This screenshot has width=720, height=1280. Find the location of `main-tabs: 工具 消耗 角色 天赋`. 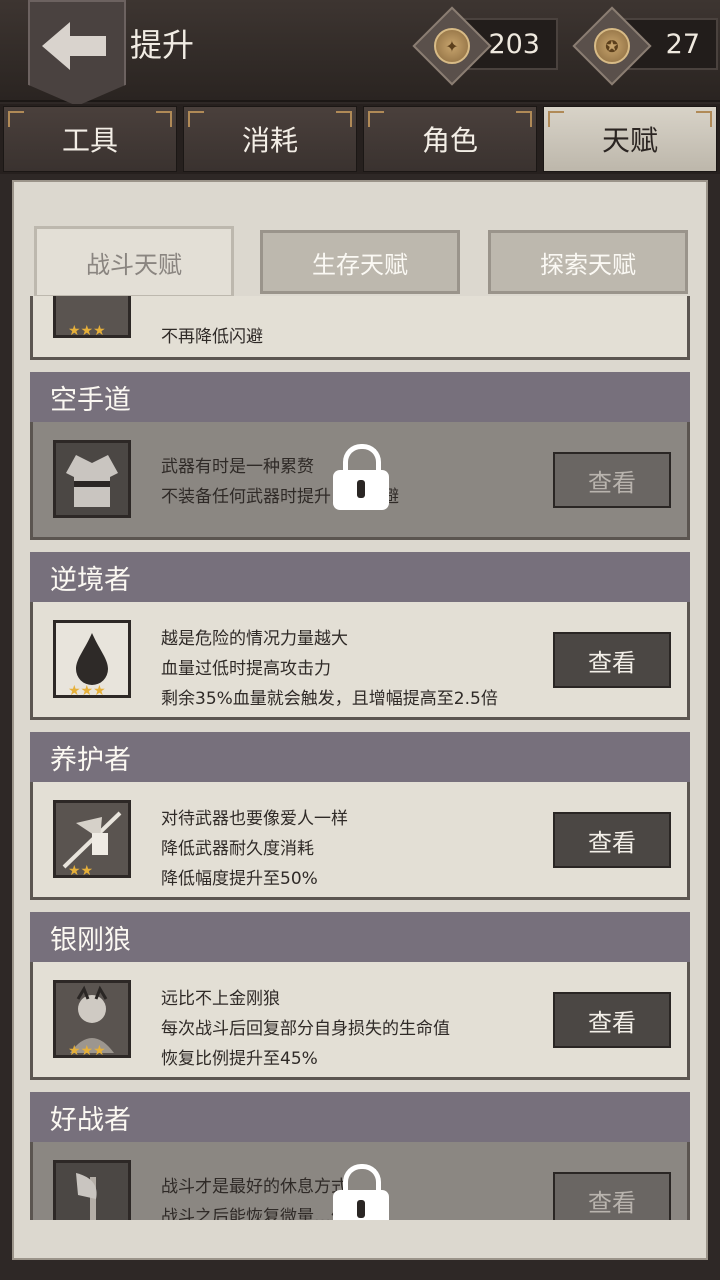

main-tabs: 工具 消耗 角色 天赋 is located at coordinates (360, 139).